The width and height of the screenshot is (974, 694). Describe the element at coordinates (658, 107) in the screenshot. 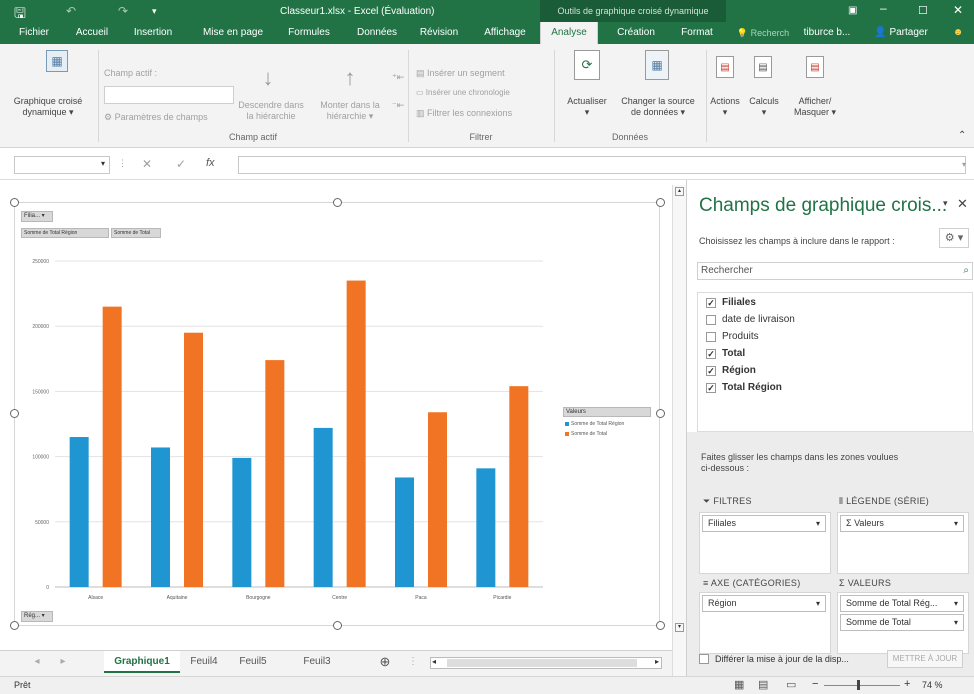

I see `change-source-button: Changer la source de données ▾` at that location.